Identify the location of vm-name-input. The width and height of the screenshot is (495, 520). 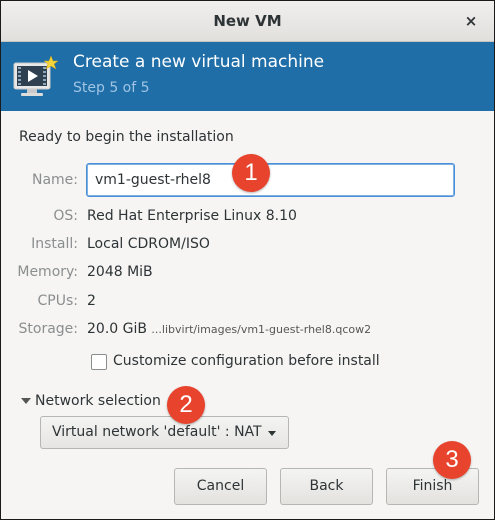
(270, 180).